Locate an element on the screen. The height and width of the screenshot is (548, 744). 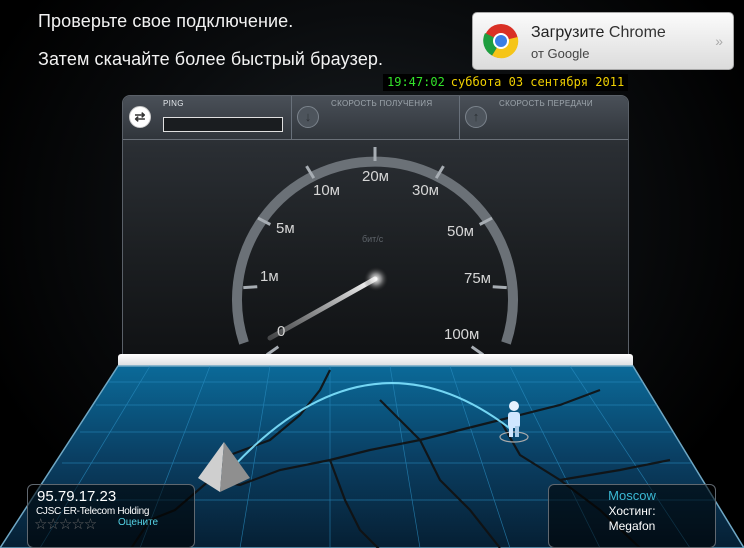
tick-label-75m: 75м is located at coordinates (477, 278).